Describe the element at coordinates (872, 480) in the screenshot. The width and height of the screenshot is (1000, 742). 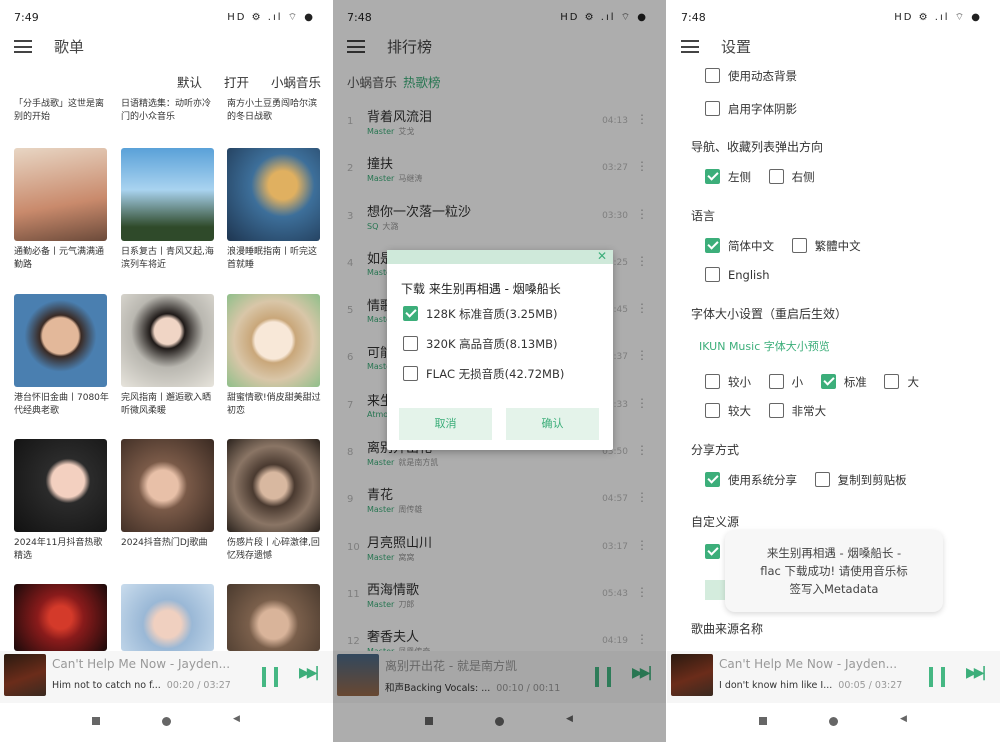
I see `option-label: 复制到剪贴板` at that location.